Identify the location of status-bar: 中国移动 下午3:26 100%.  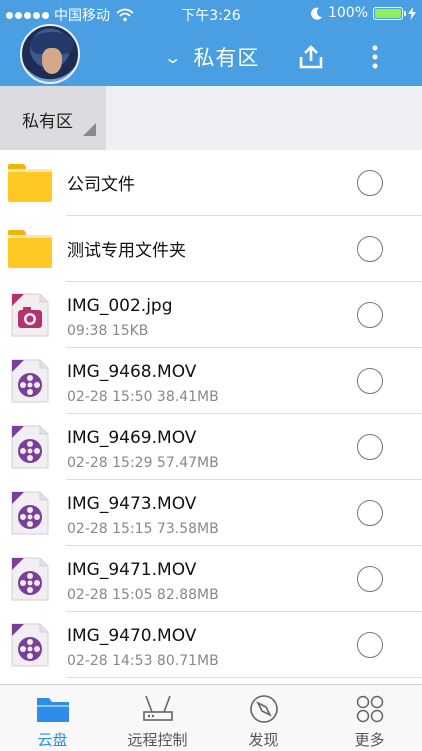
(211, 14).